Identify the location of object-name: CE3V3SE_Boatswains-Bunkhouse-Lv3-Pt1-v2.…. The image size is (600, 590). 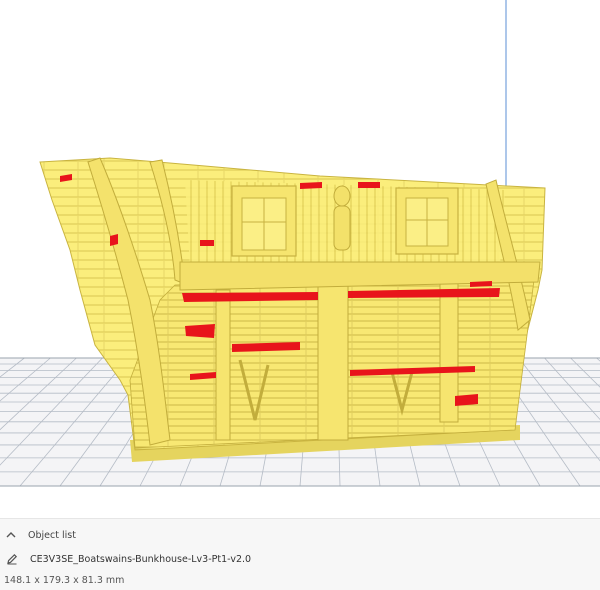
(140, 559).